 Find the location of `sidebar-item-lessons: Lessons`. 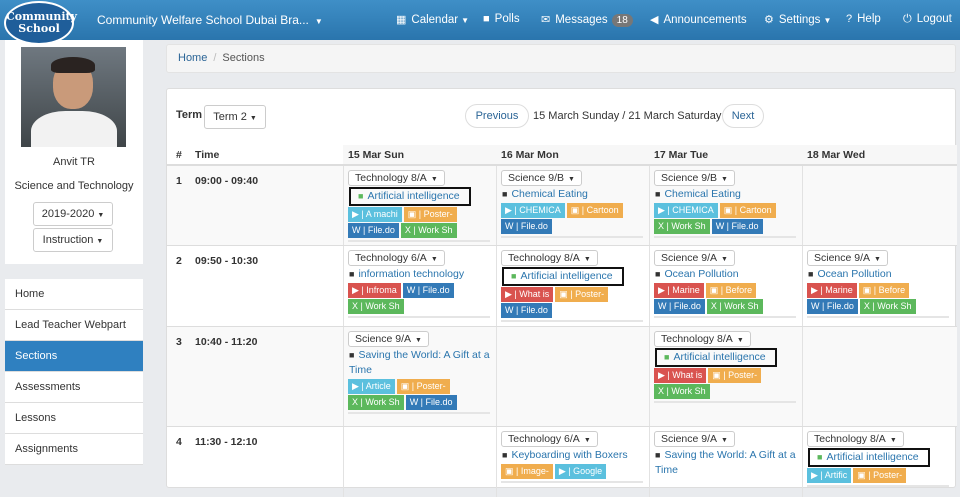

sidebar-item-lessons: Lessons is located at coordinates (74, 418).